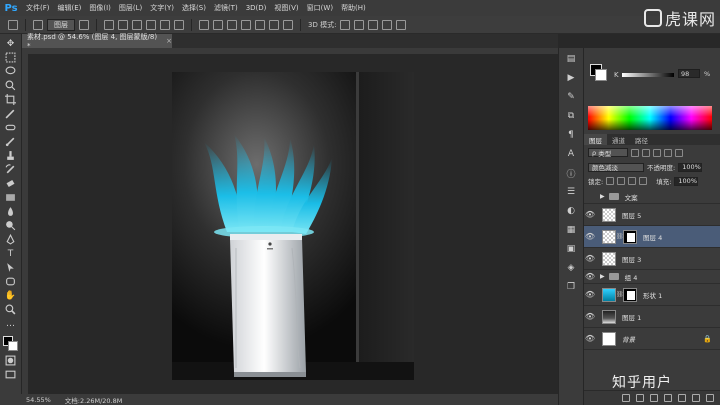 The width and height of the screenshot is (720, 405). What do you see at coordinates (652, 197) in the screenshot?
I see `layer-group-copy: ▶ 文案` at bounding box center [652, 197].